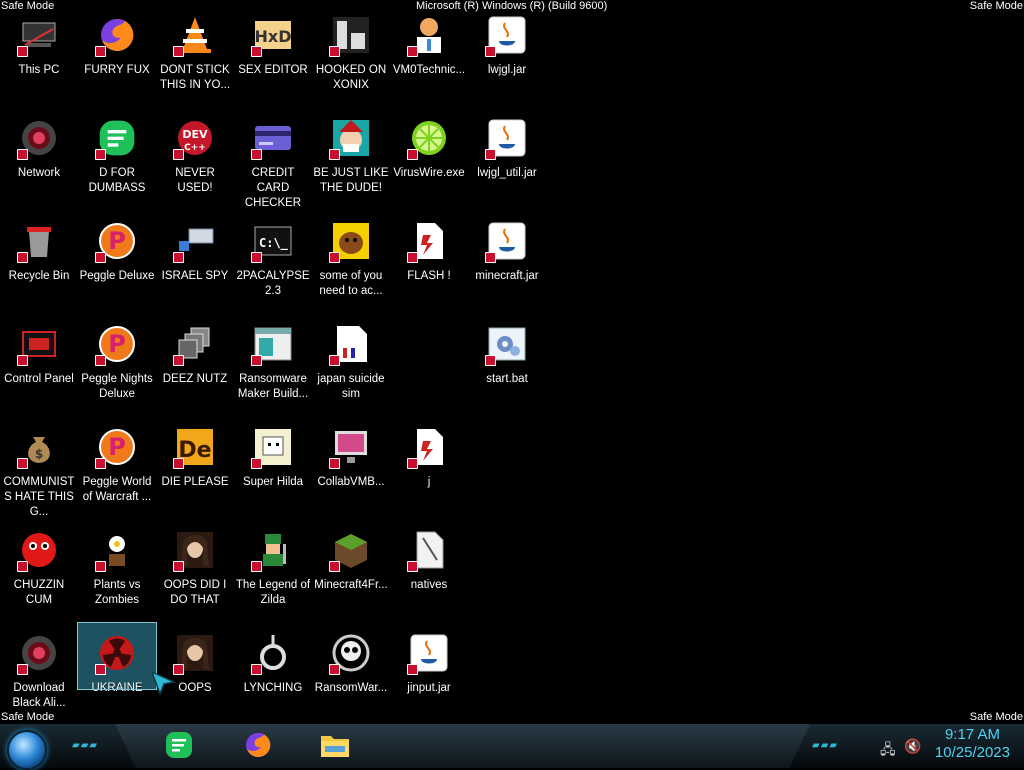  Describe the element at coordinates (117, 261) in the screenshot. I see `desktop-icon: P Peggle Deluxe` at that location.